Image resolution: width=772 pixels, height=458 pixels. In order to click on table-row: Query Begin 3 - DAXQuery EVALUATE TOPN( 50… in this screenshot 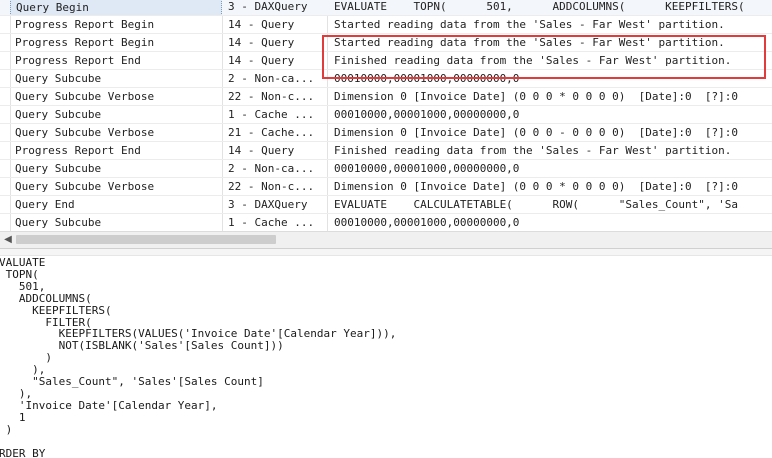, I will do `click(386, 8)`.